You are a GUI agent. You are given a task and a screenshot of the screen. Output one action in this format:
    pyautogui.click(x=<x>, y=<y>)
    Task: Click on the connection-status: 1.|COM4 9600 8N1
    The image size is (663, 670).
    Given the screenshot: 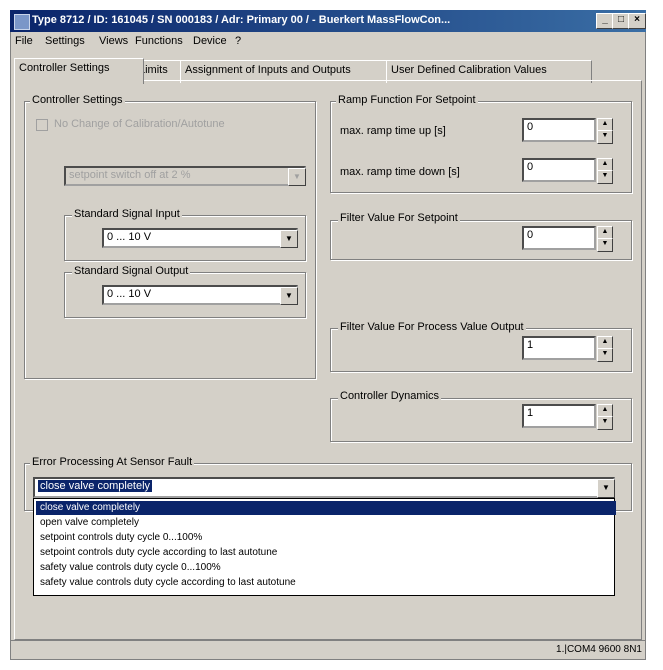 What is the action you would take?
    pyautogui.click(x=599, y=649)
    